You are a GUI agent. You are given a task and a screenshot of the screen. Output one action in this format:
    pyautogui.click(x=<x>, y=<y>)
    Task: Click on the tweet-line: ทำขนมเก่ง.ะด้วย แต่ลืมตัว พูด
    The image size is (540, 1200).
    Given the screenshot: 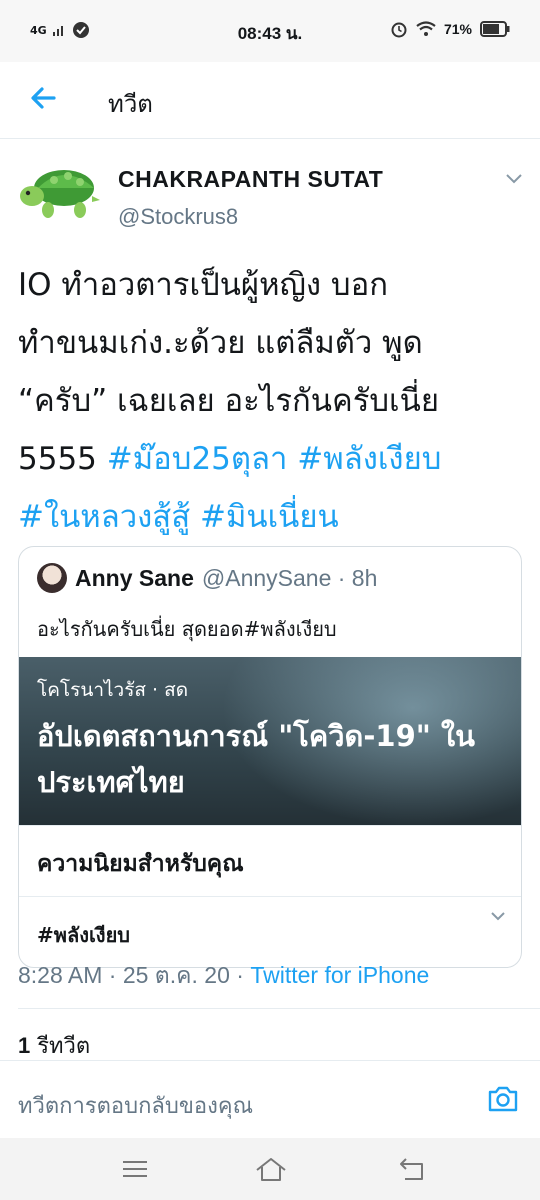 What is the action you would take?
    pyautogui.click(x=220, y=343)
    